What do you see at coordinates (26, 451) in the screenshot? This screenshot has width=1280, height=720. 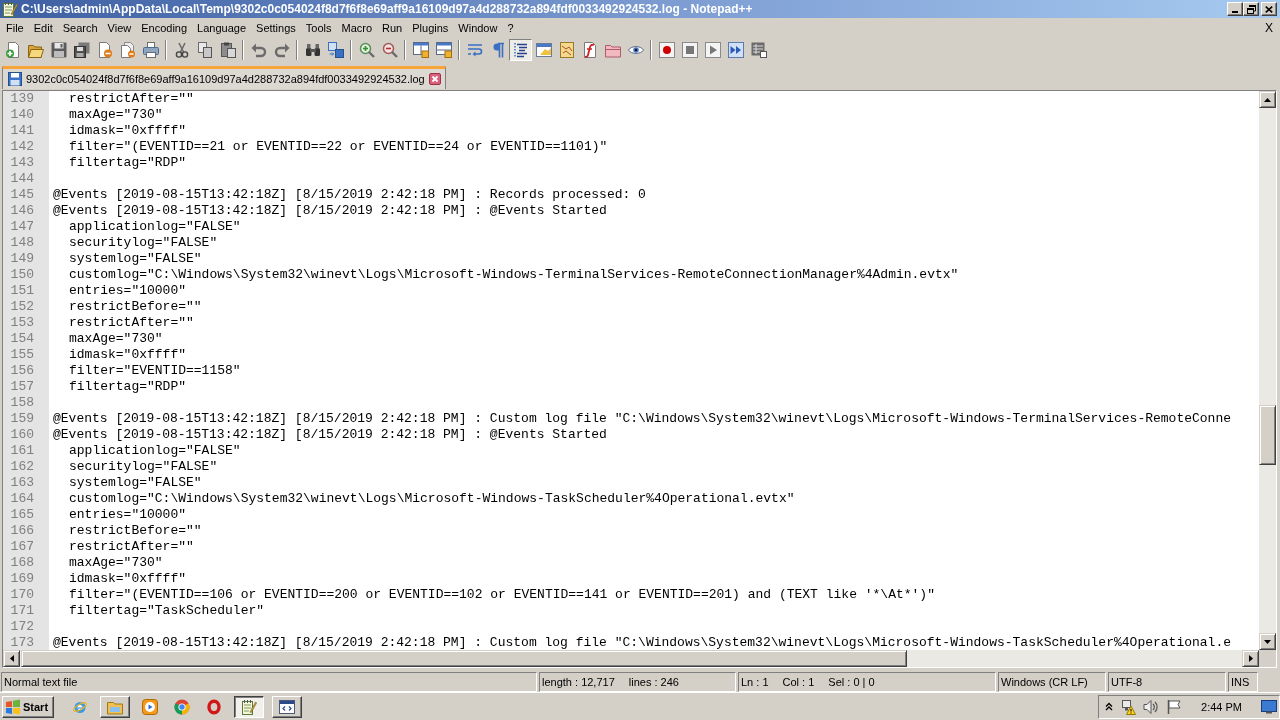 I see `line-number: 161` at bounding box center [26, 451].